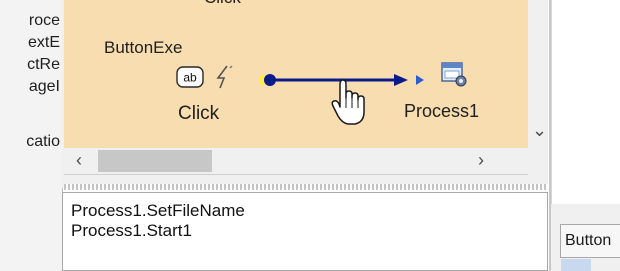 The height and width of the screenshot is (271, 620). What do you see at coordinates (79, 160) in the screenshot?
I see `scroll-left-arrow-icon: ‹` at bounding box center [79, 160].